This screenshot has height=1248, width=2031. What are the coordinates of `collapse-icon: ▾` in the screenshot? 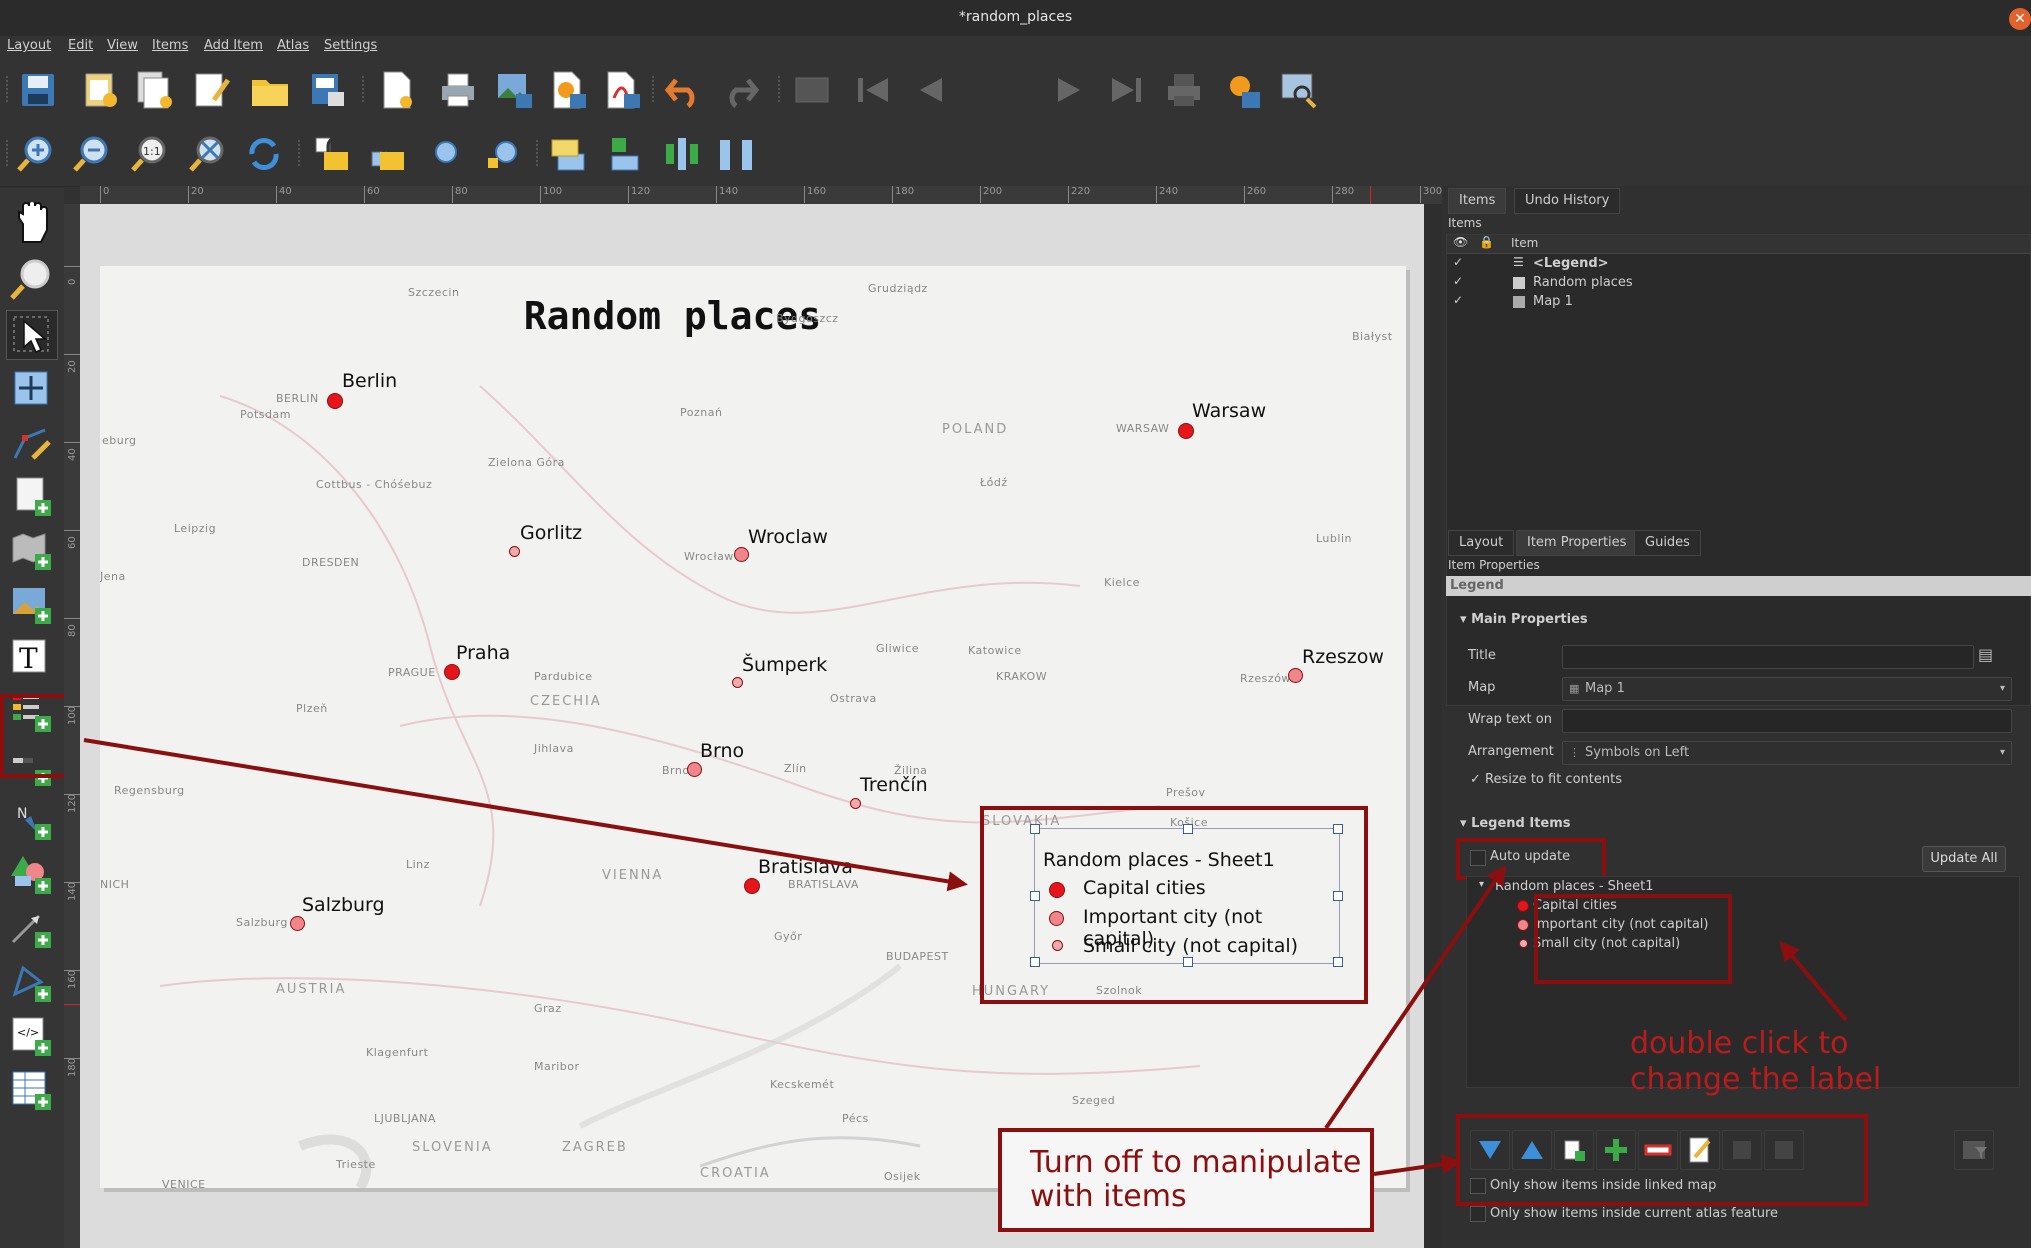 It's located at (1481, 884).